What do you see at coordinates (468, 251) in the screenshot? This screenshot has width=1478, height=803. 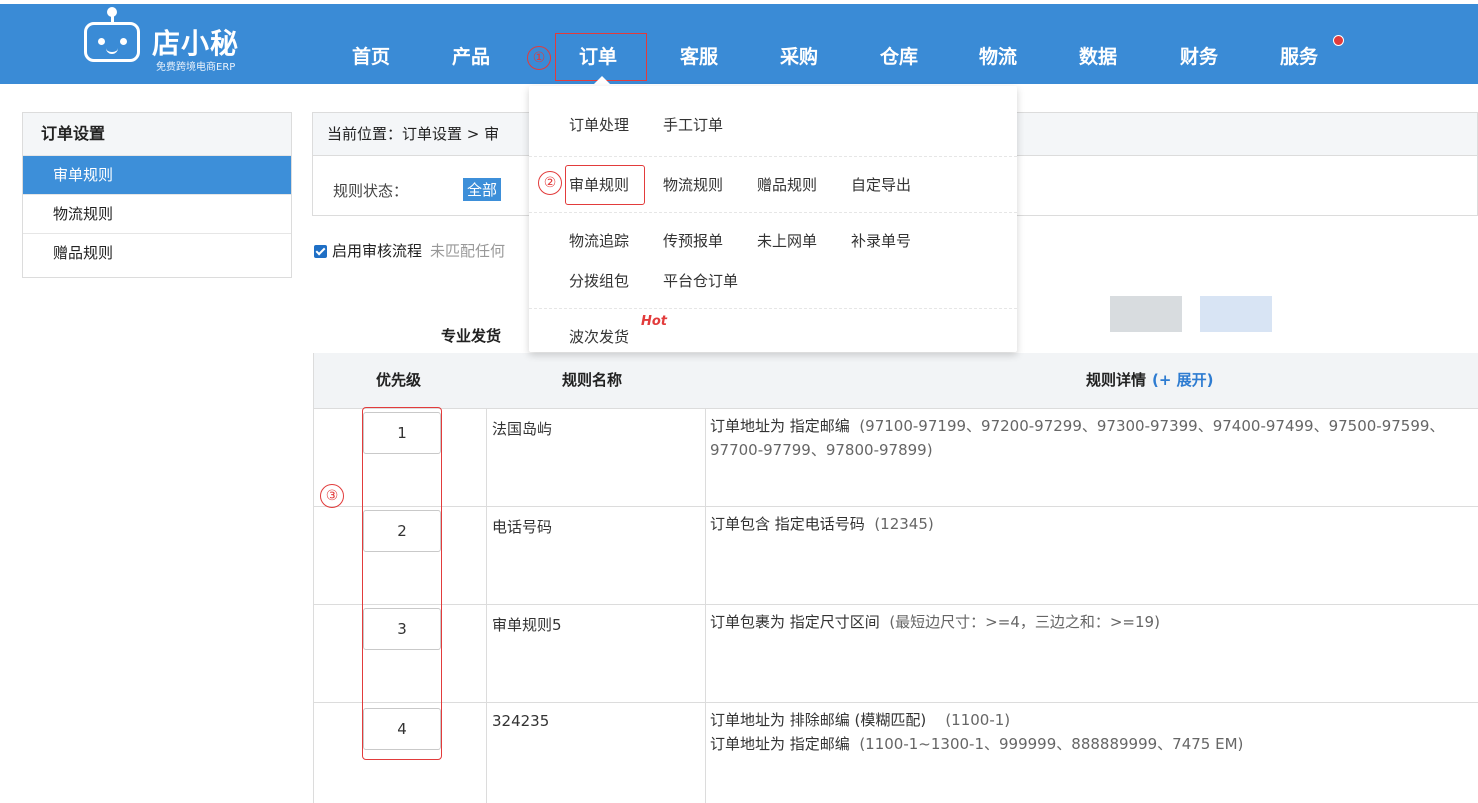 I see `review-flow-hint: 未匹配任何` at bounding box center [468, 251].